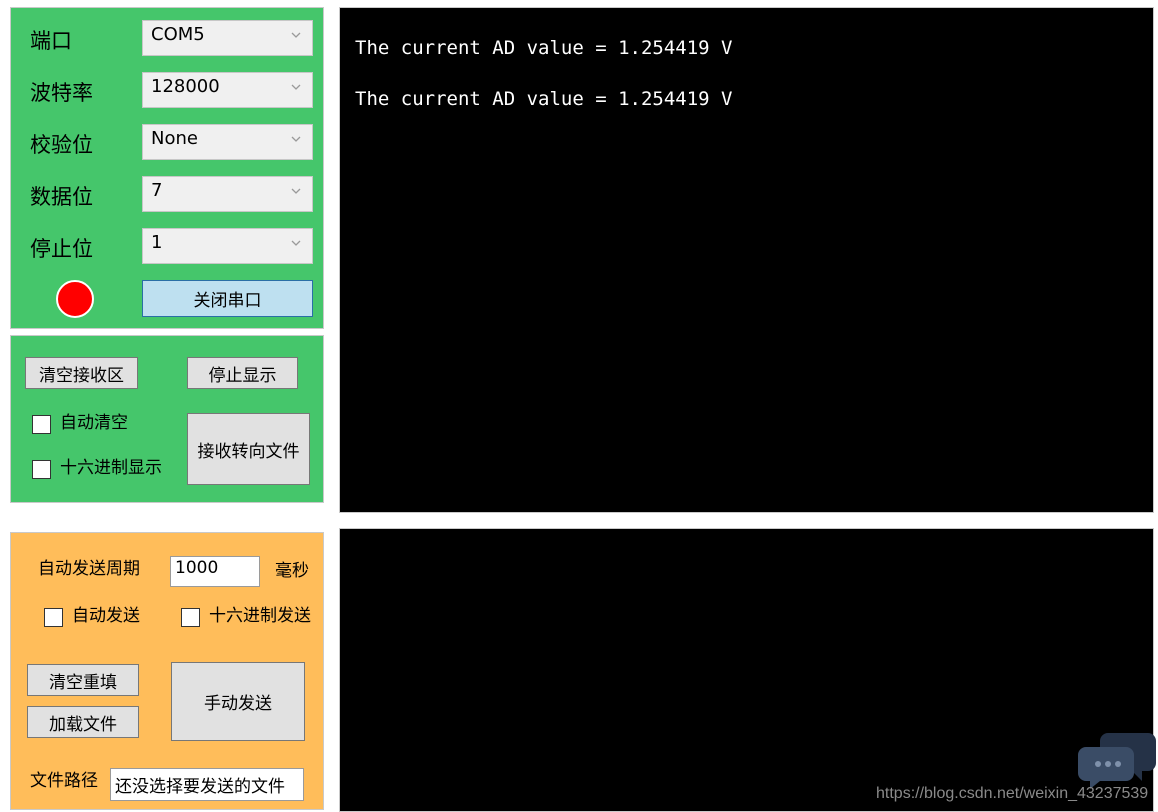 This screenshot has height=812, width=1158. I want to click on file-path-label: 文件路径, so click(64, 781).